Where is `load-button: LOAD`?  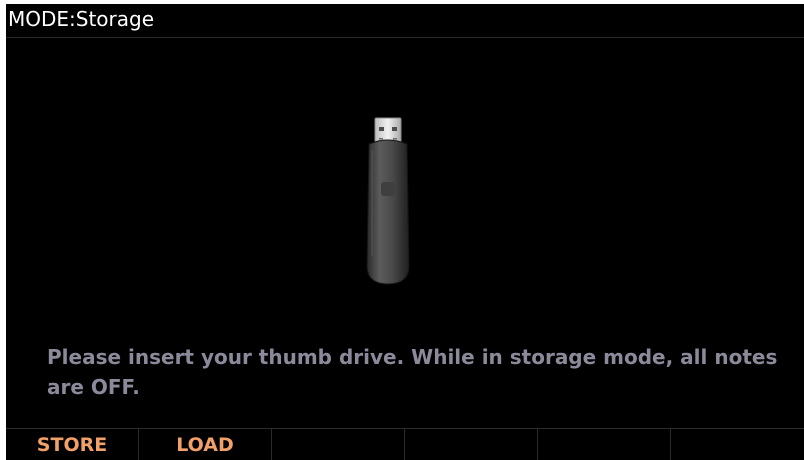
load-button: LOAD is located at coordinates (205, 444).